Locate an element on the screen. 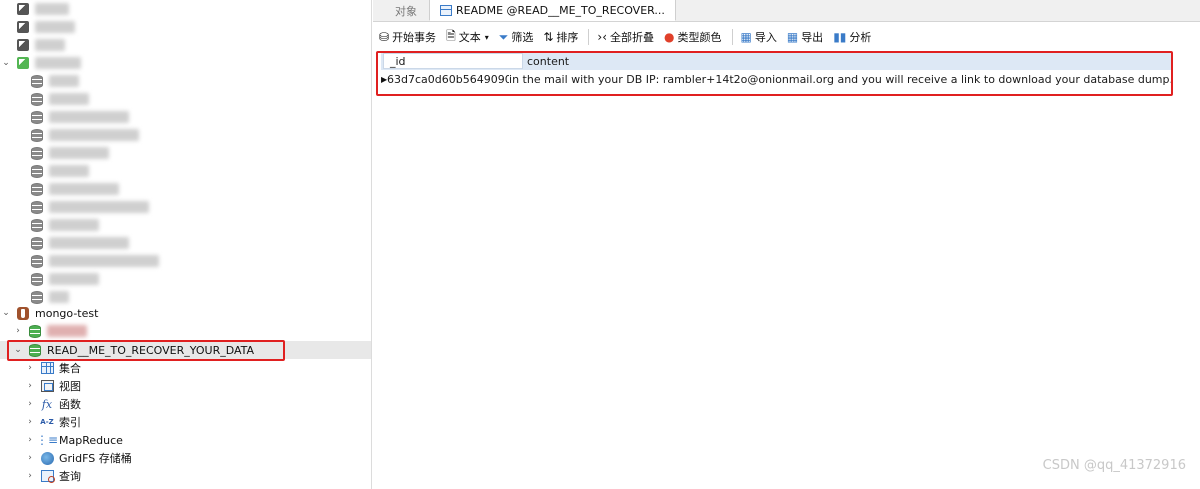 The width and height of the screenshot is (1200, 489). tree-row-indexes: › A-Z 索引 is located at coordinates (185, 422).